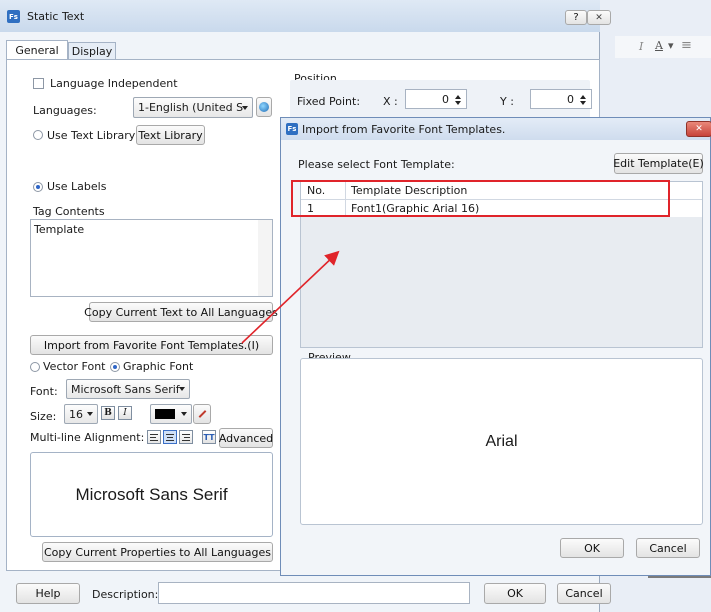  I want to click on annotation-arrow, so click(290, 297).